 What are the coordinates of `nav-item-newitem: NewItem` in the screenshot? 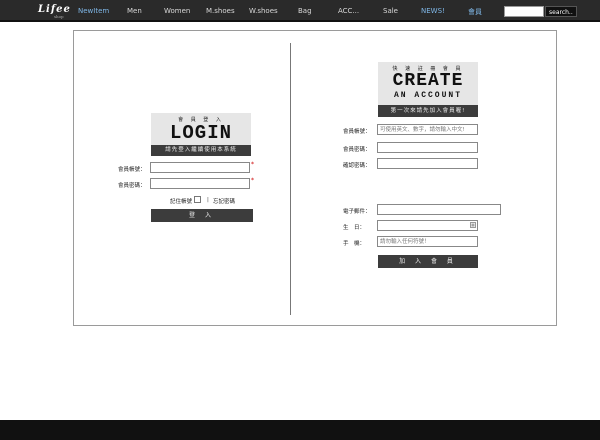 It's located at (93, 11).